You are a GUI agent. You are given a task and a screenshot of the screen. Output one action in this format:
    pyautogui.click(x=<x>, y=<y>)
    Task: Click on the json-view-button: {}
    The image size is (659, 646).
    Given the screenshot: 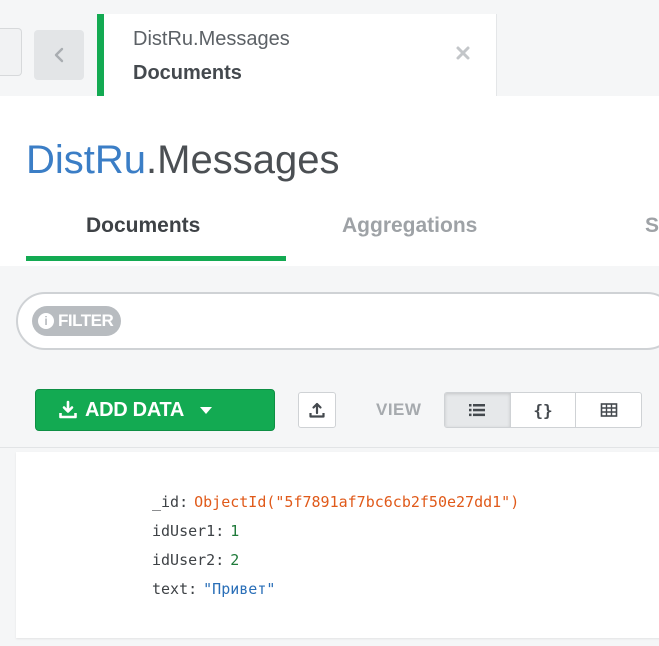 What is the action you would take?
    pyautogui.click(x=544, y=410)
    